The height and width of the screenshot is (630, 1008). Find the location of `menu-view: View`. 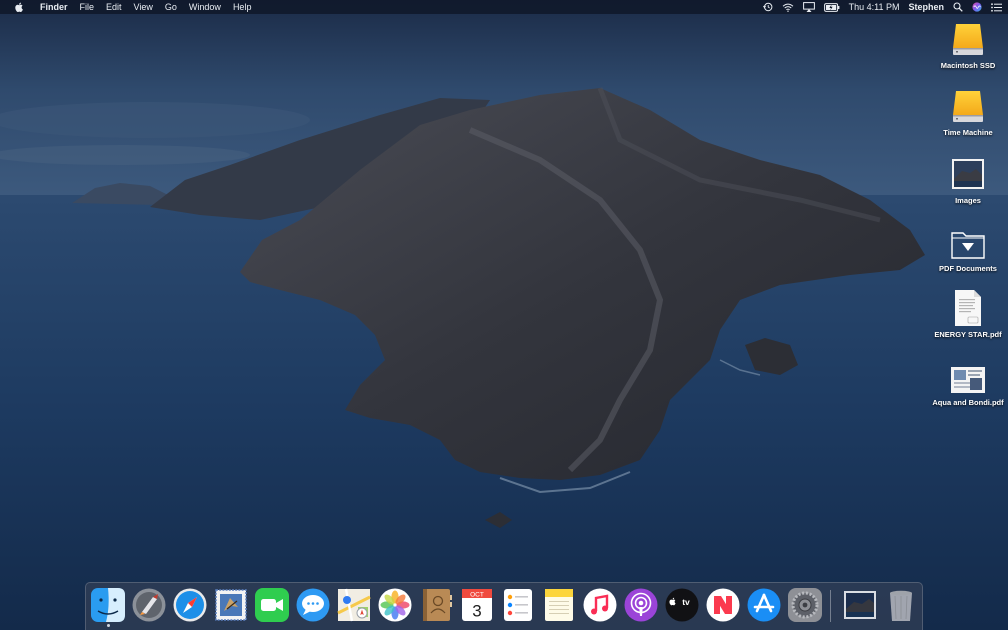

menu-view: View is located at coordinates (143, 7).